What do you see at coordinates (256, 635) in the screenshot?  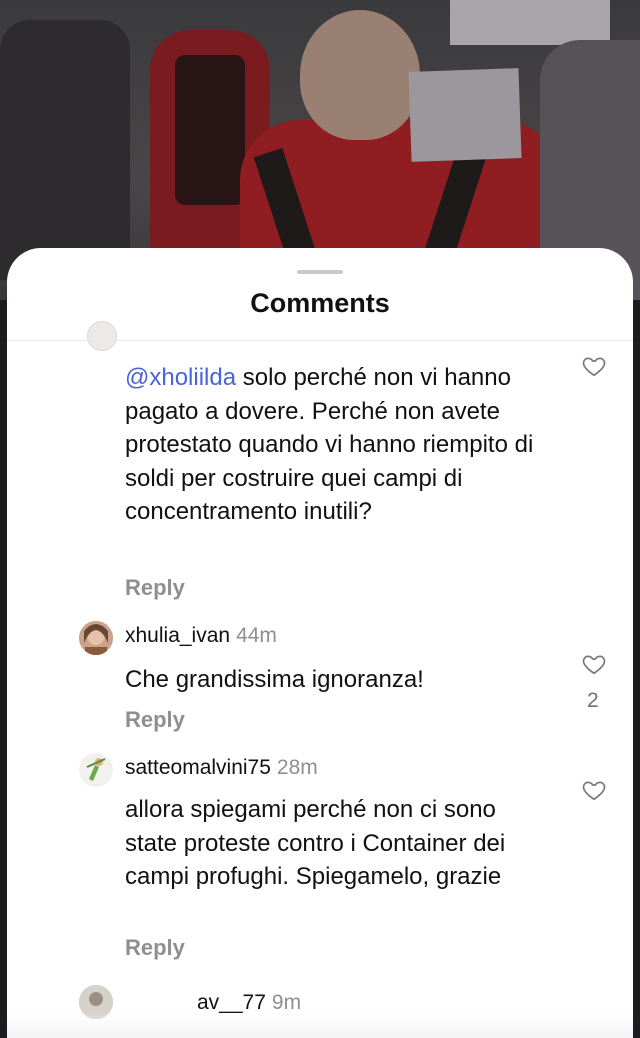 I see `timestamp: 44m` at bounding box center [256, 635].